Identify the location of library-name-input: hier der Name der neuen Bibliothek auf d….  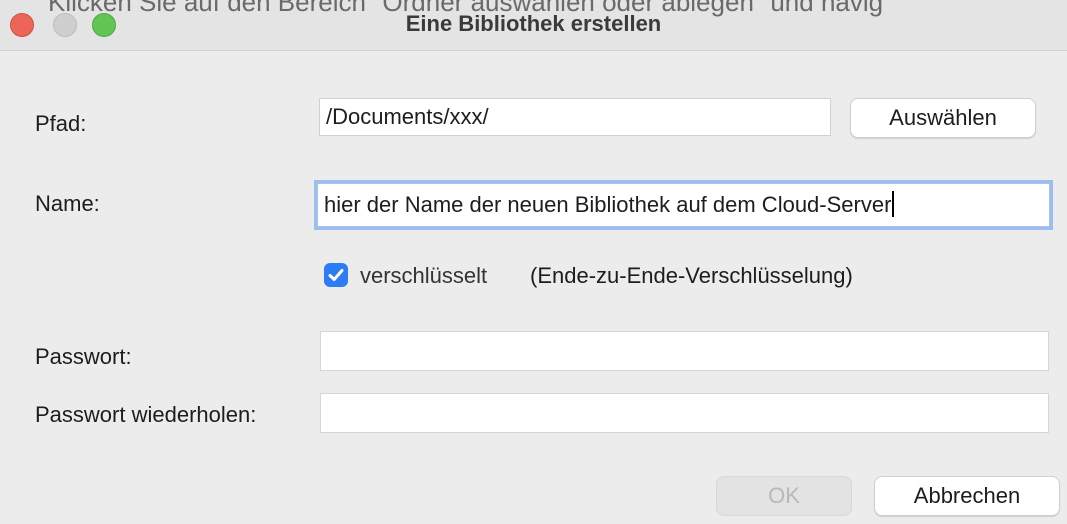
(683, 205).